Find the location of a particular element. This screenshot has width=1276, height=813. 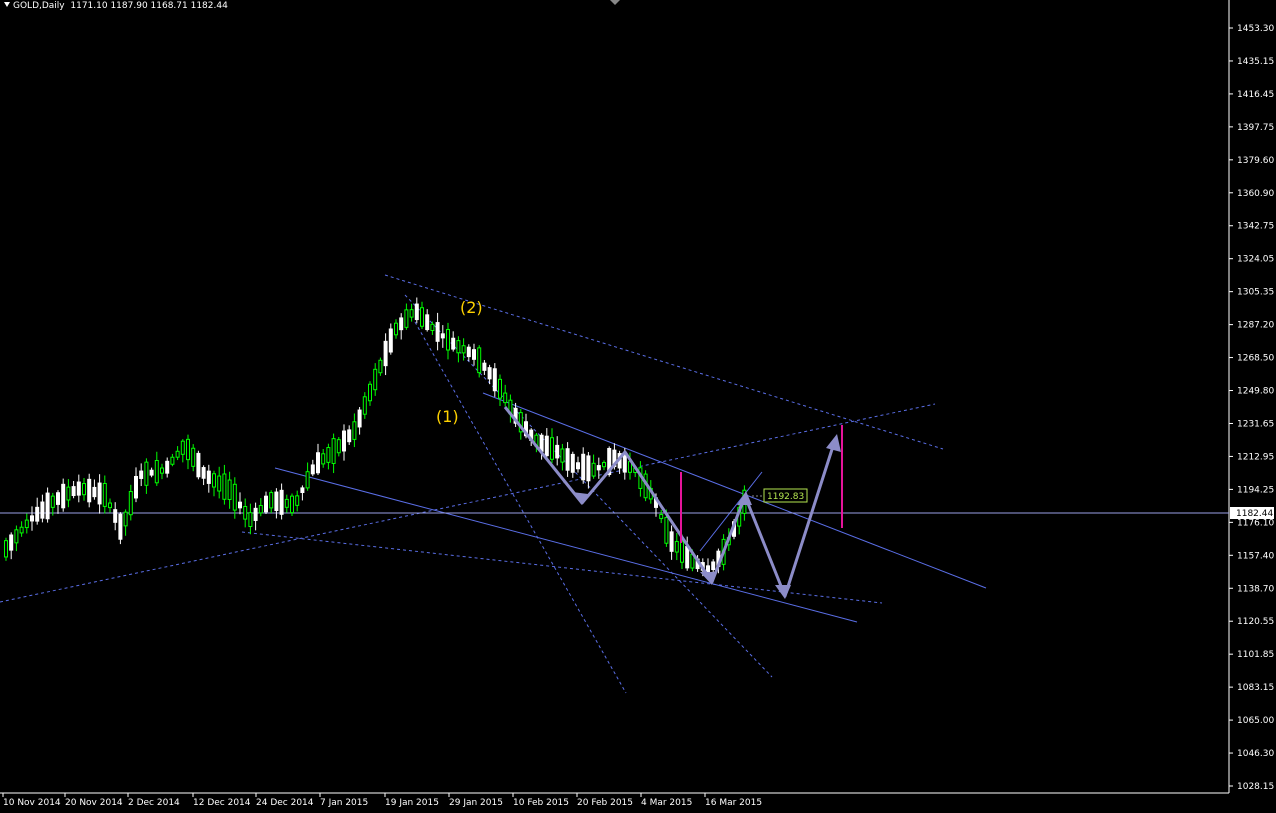

channel-upper-line is located at coordinates (734, 490).